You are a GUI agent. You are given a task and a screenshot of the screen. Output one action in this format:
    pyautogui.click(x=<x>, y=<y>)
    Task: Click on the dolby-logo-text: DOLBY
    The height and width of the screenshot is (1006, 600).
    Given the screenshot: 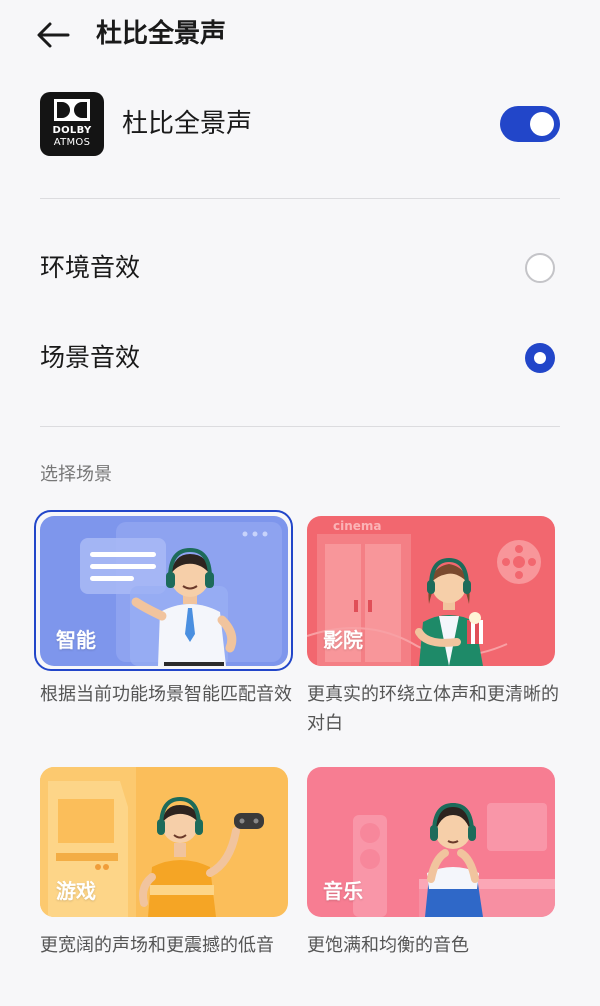 What is the action you would take?
    pyautogui.click(x=72, y=130)
    